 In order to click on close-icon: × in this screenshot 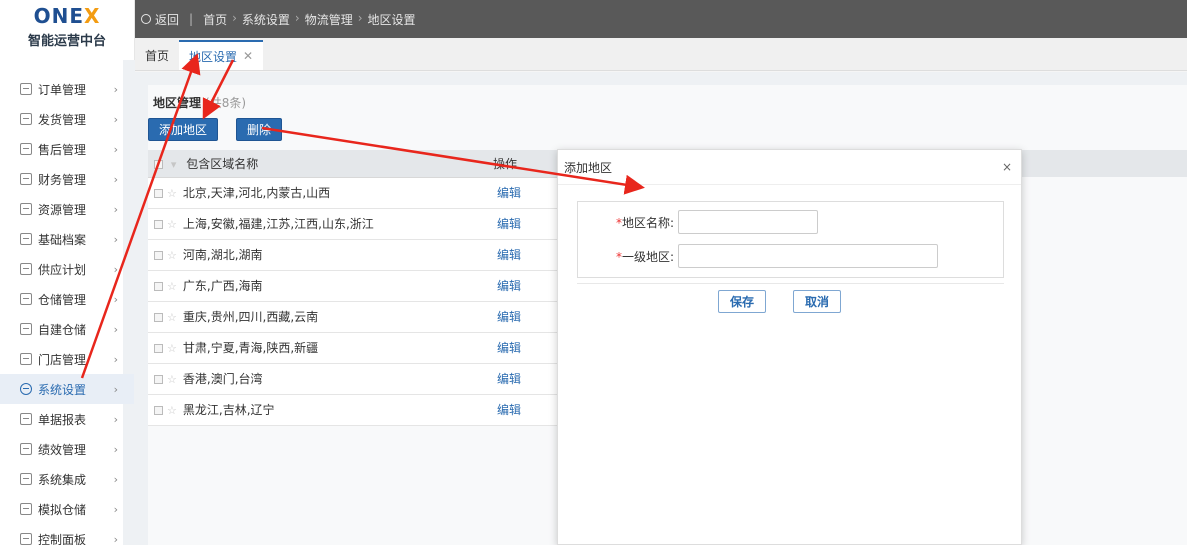, I will do `click(1007, 167)`.